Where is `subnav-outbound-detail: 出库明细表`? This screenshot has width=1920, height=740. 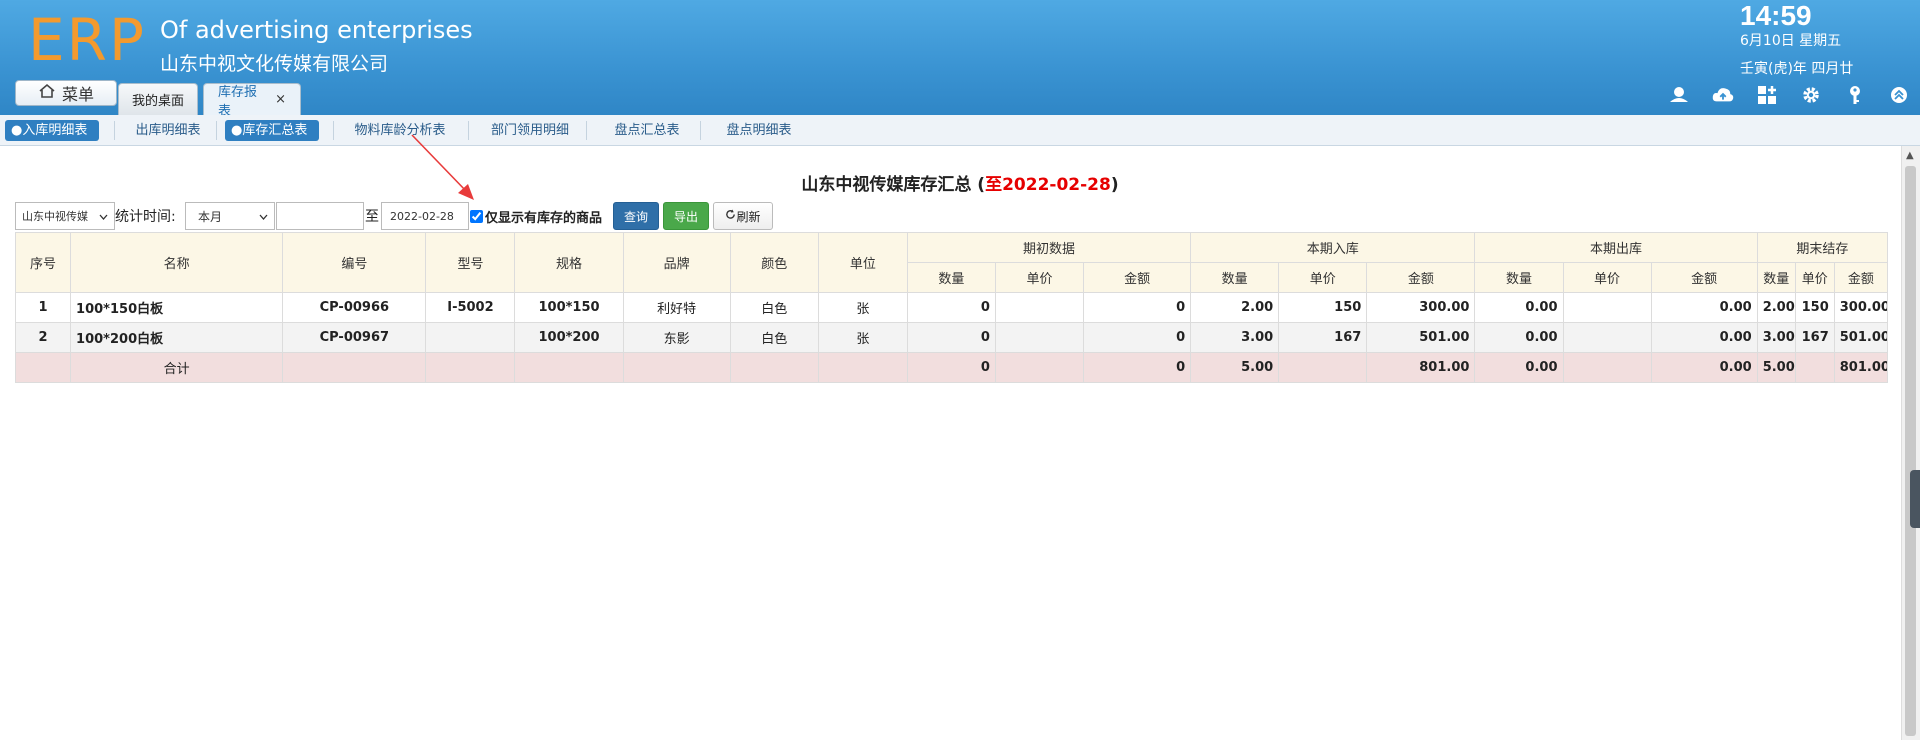
subnav-outbound-detail: 出库明细表 is located at coordinates (168, 130).